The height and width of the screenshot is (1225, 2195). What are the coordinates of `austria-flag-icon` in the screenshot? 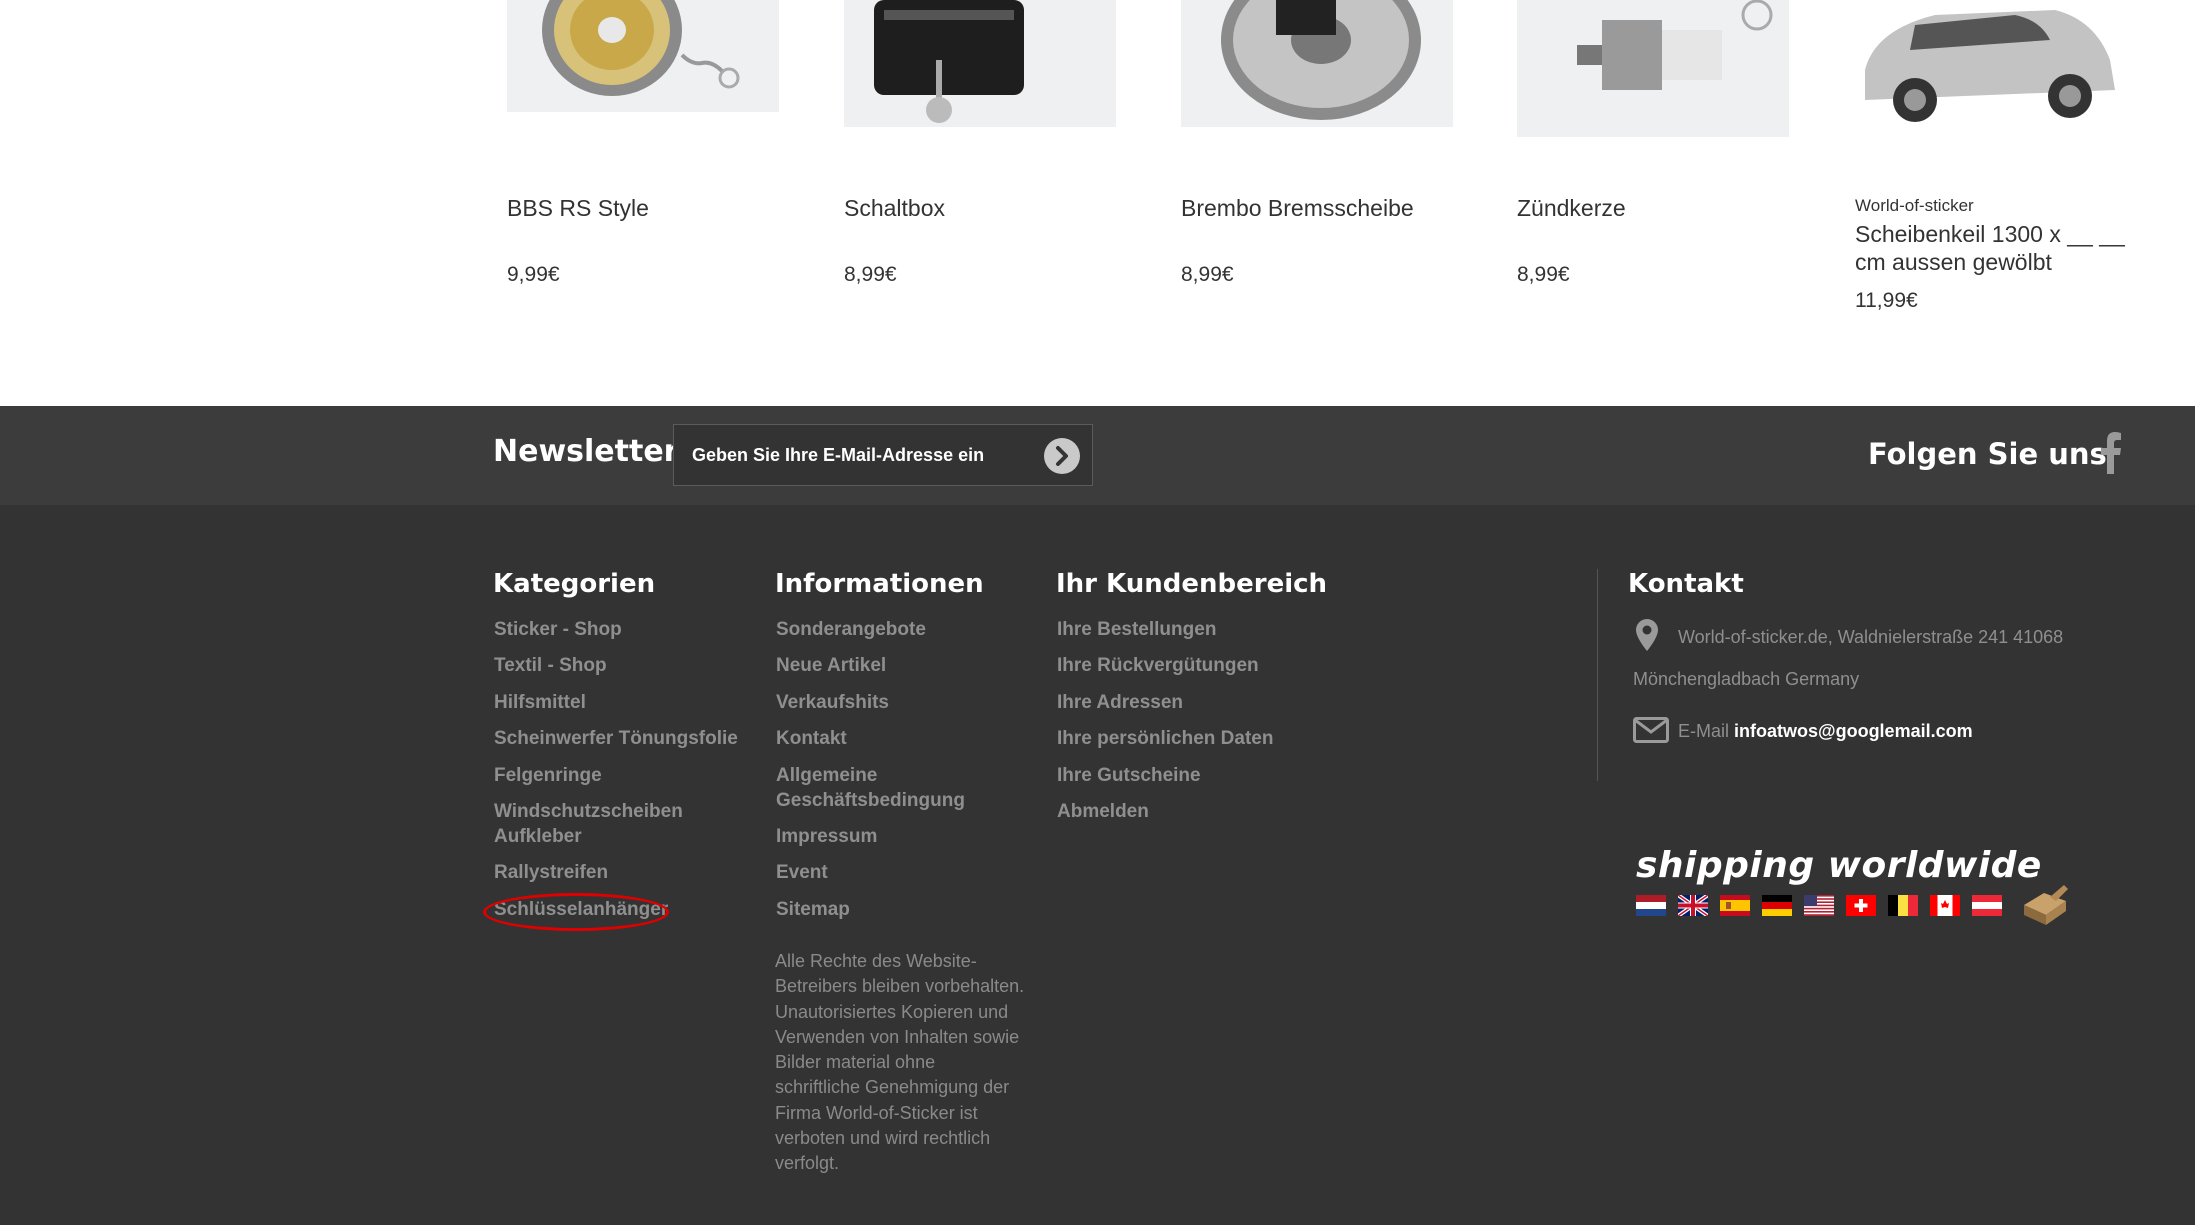 It's located at (1987, 905).